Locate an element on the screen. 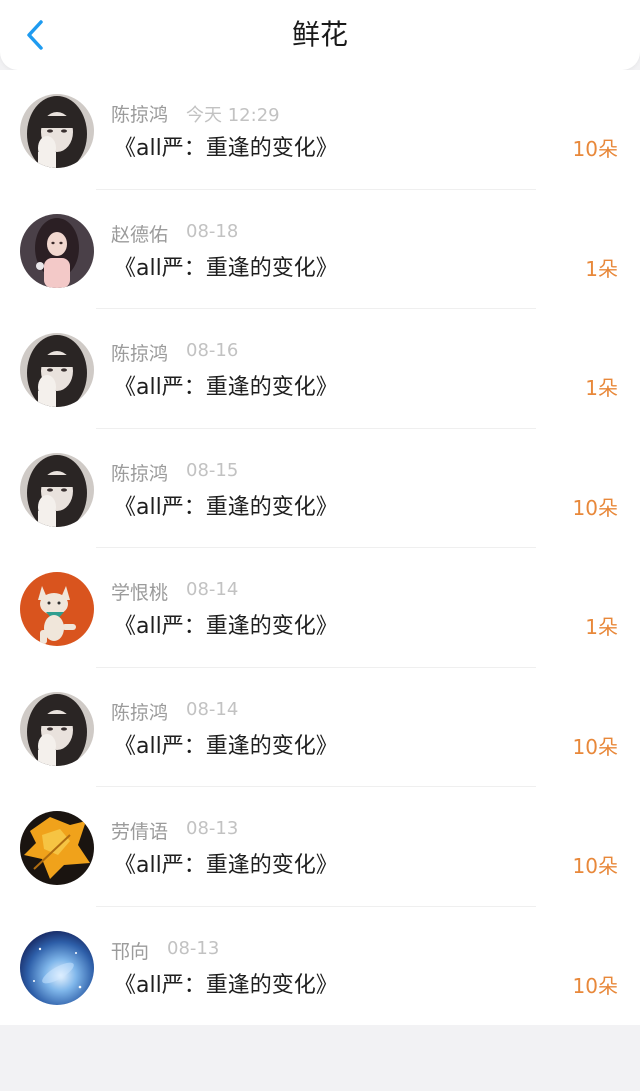 Image resolution: width=640 pixels, height=1091 pixels. page-title: 鲜花 is located at coordinates (319, 34).